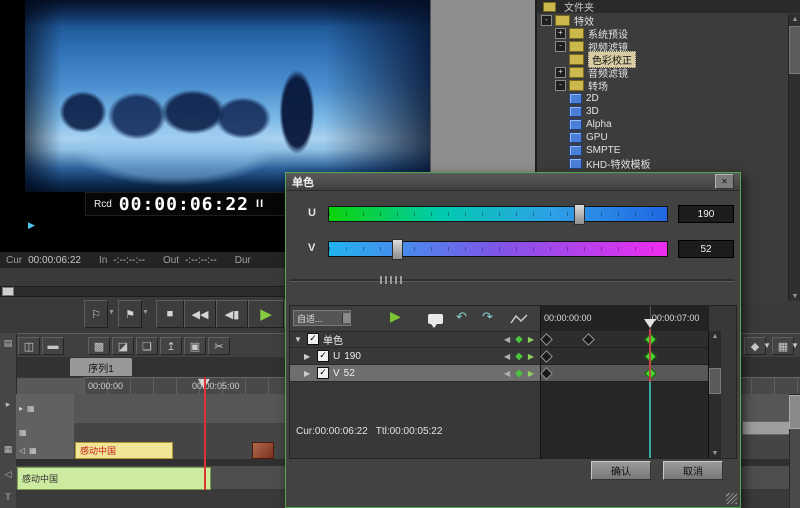  I want to click on twisty-icon: ▼, so click(298, 339).